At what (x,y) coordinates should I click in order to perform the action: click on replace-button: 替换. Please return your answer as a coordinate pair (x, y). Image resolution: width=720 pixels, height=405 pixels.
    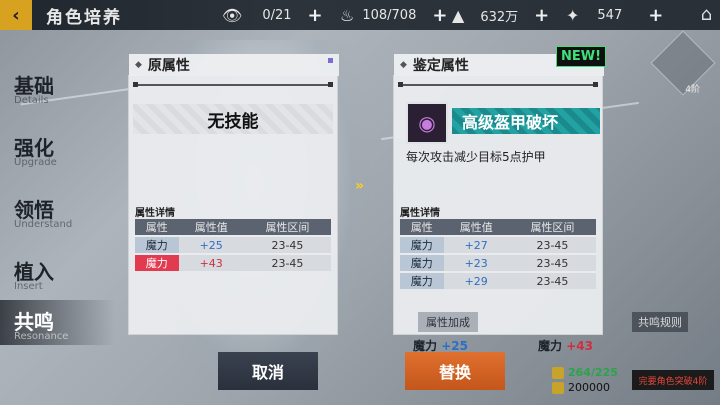
    Looking at the image, I should click on (455, 371).